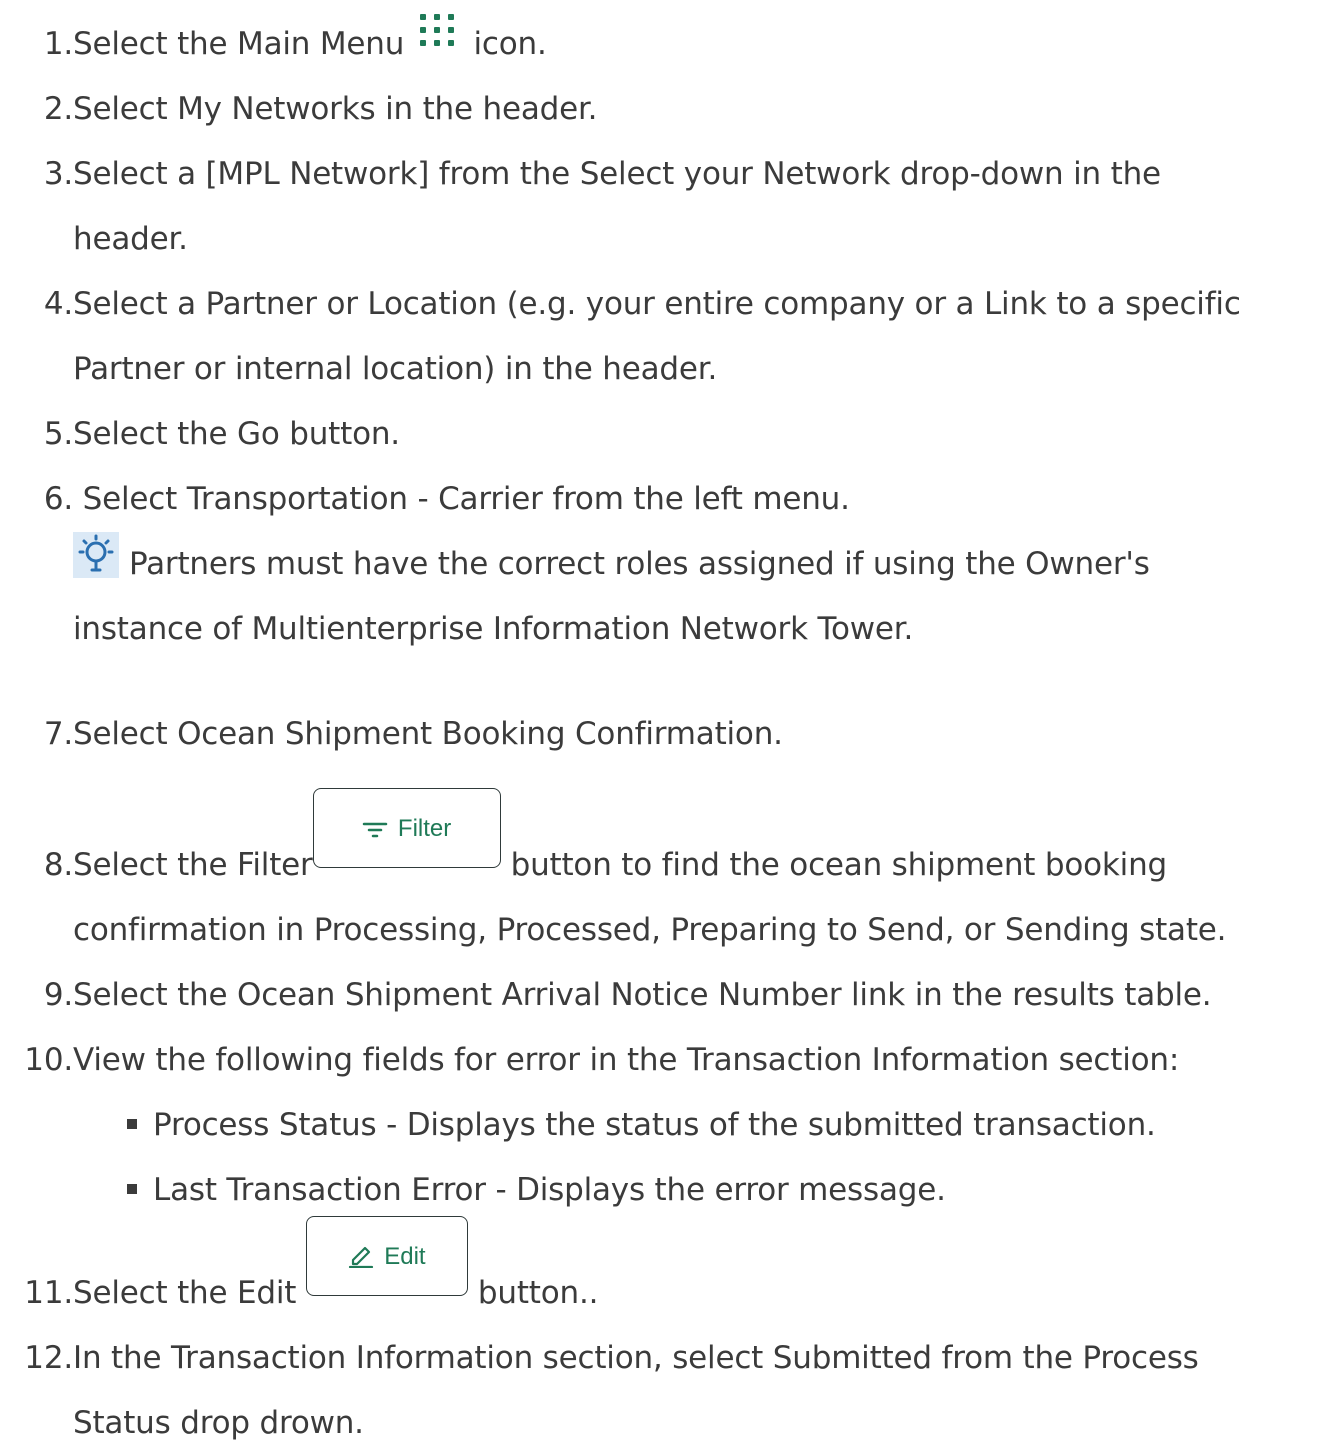 This screenshot has width=1325, height=1456. I want to click on step-number: 4., so click(58, 304).